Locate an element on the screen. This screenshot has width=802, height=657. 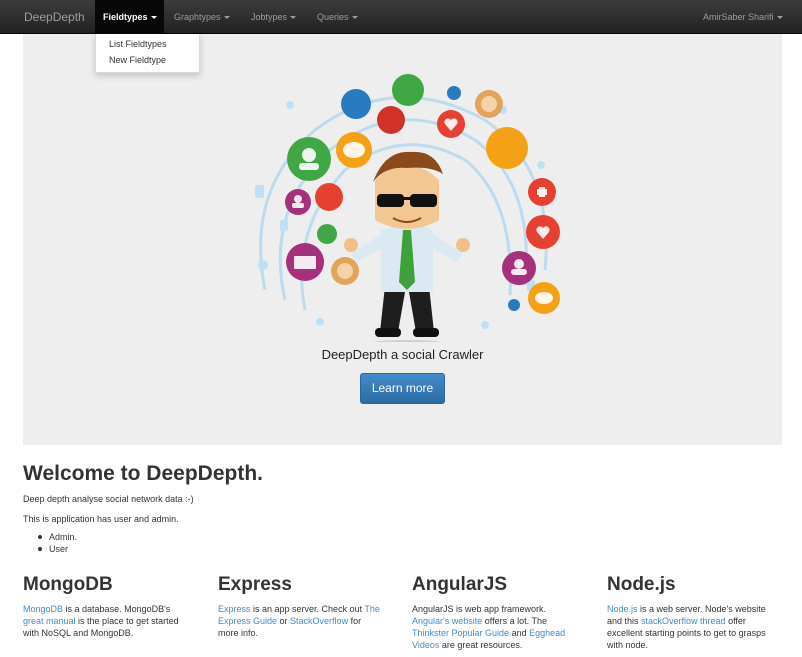
hero-tagline: DeepDepth a social Crawler is located at coordinates (402, 354).